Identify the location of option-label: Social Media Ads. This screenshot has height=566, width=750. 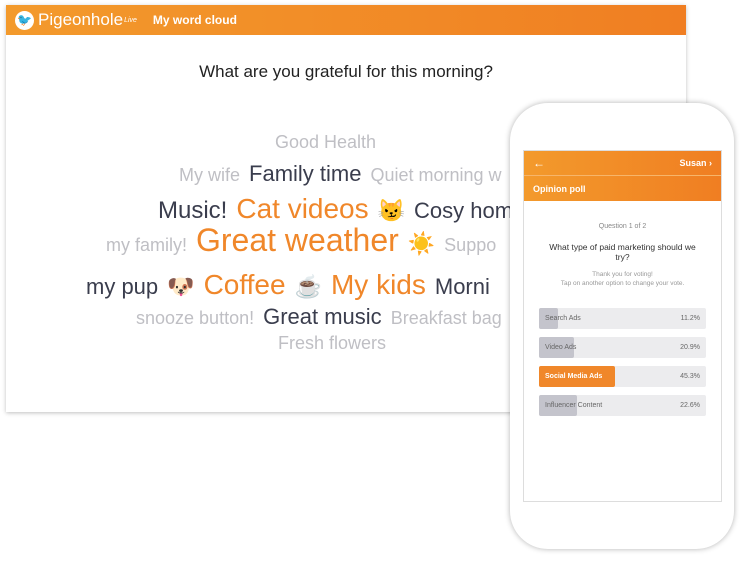
(574, 376).